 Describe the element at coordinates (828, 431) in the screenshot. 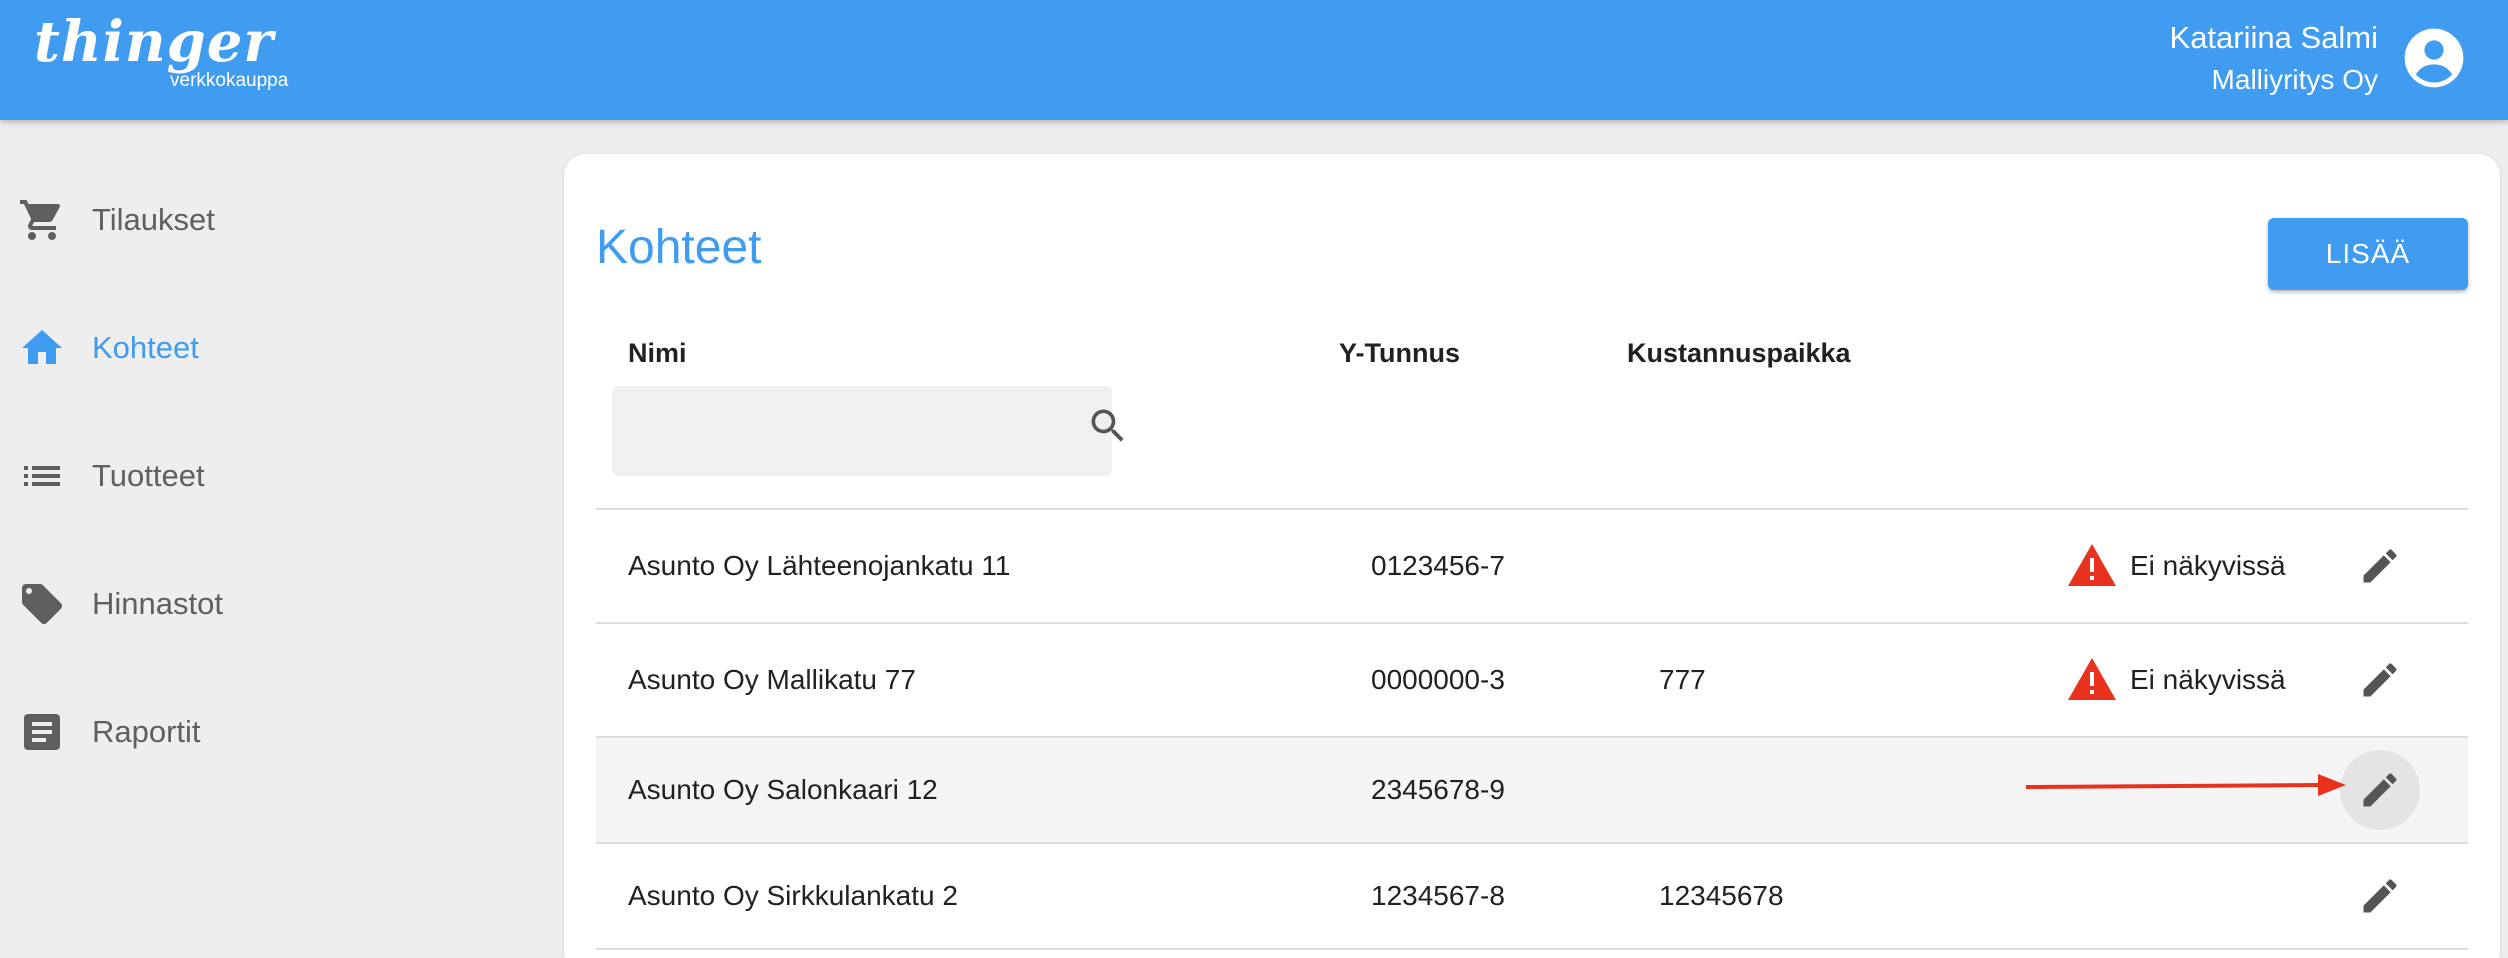

I see `search-input` at that location.